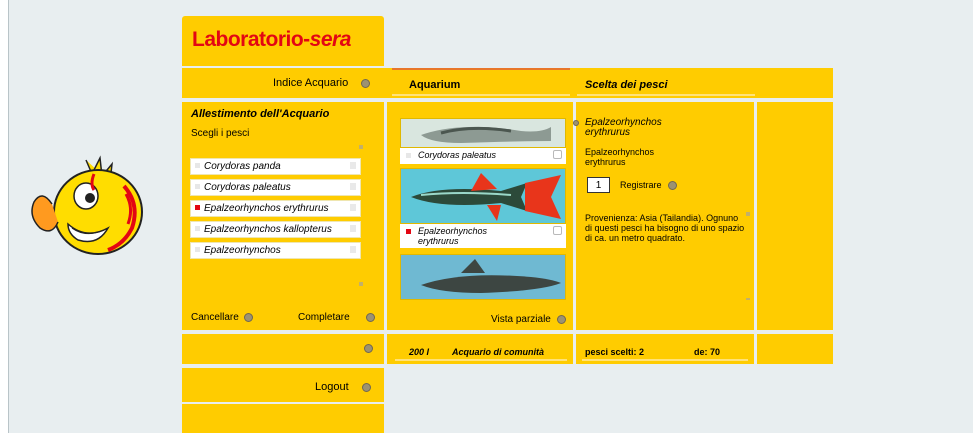 The height and width of the screenshot is (433, 973). What do you see at coordinates (283, 385) in the screenshot?
I see `logout-panel: Logout` at bounding box center [283, 385].